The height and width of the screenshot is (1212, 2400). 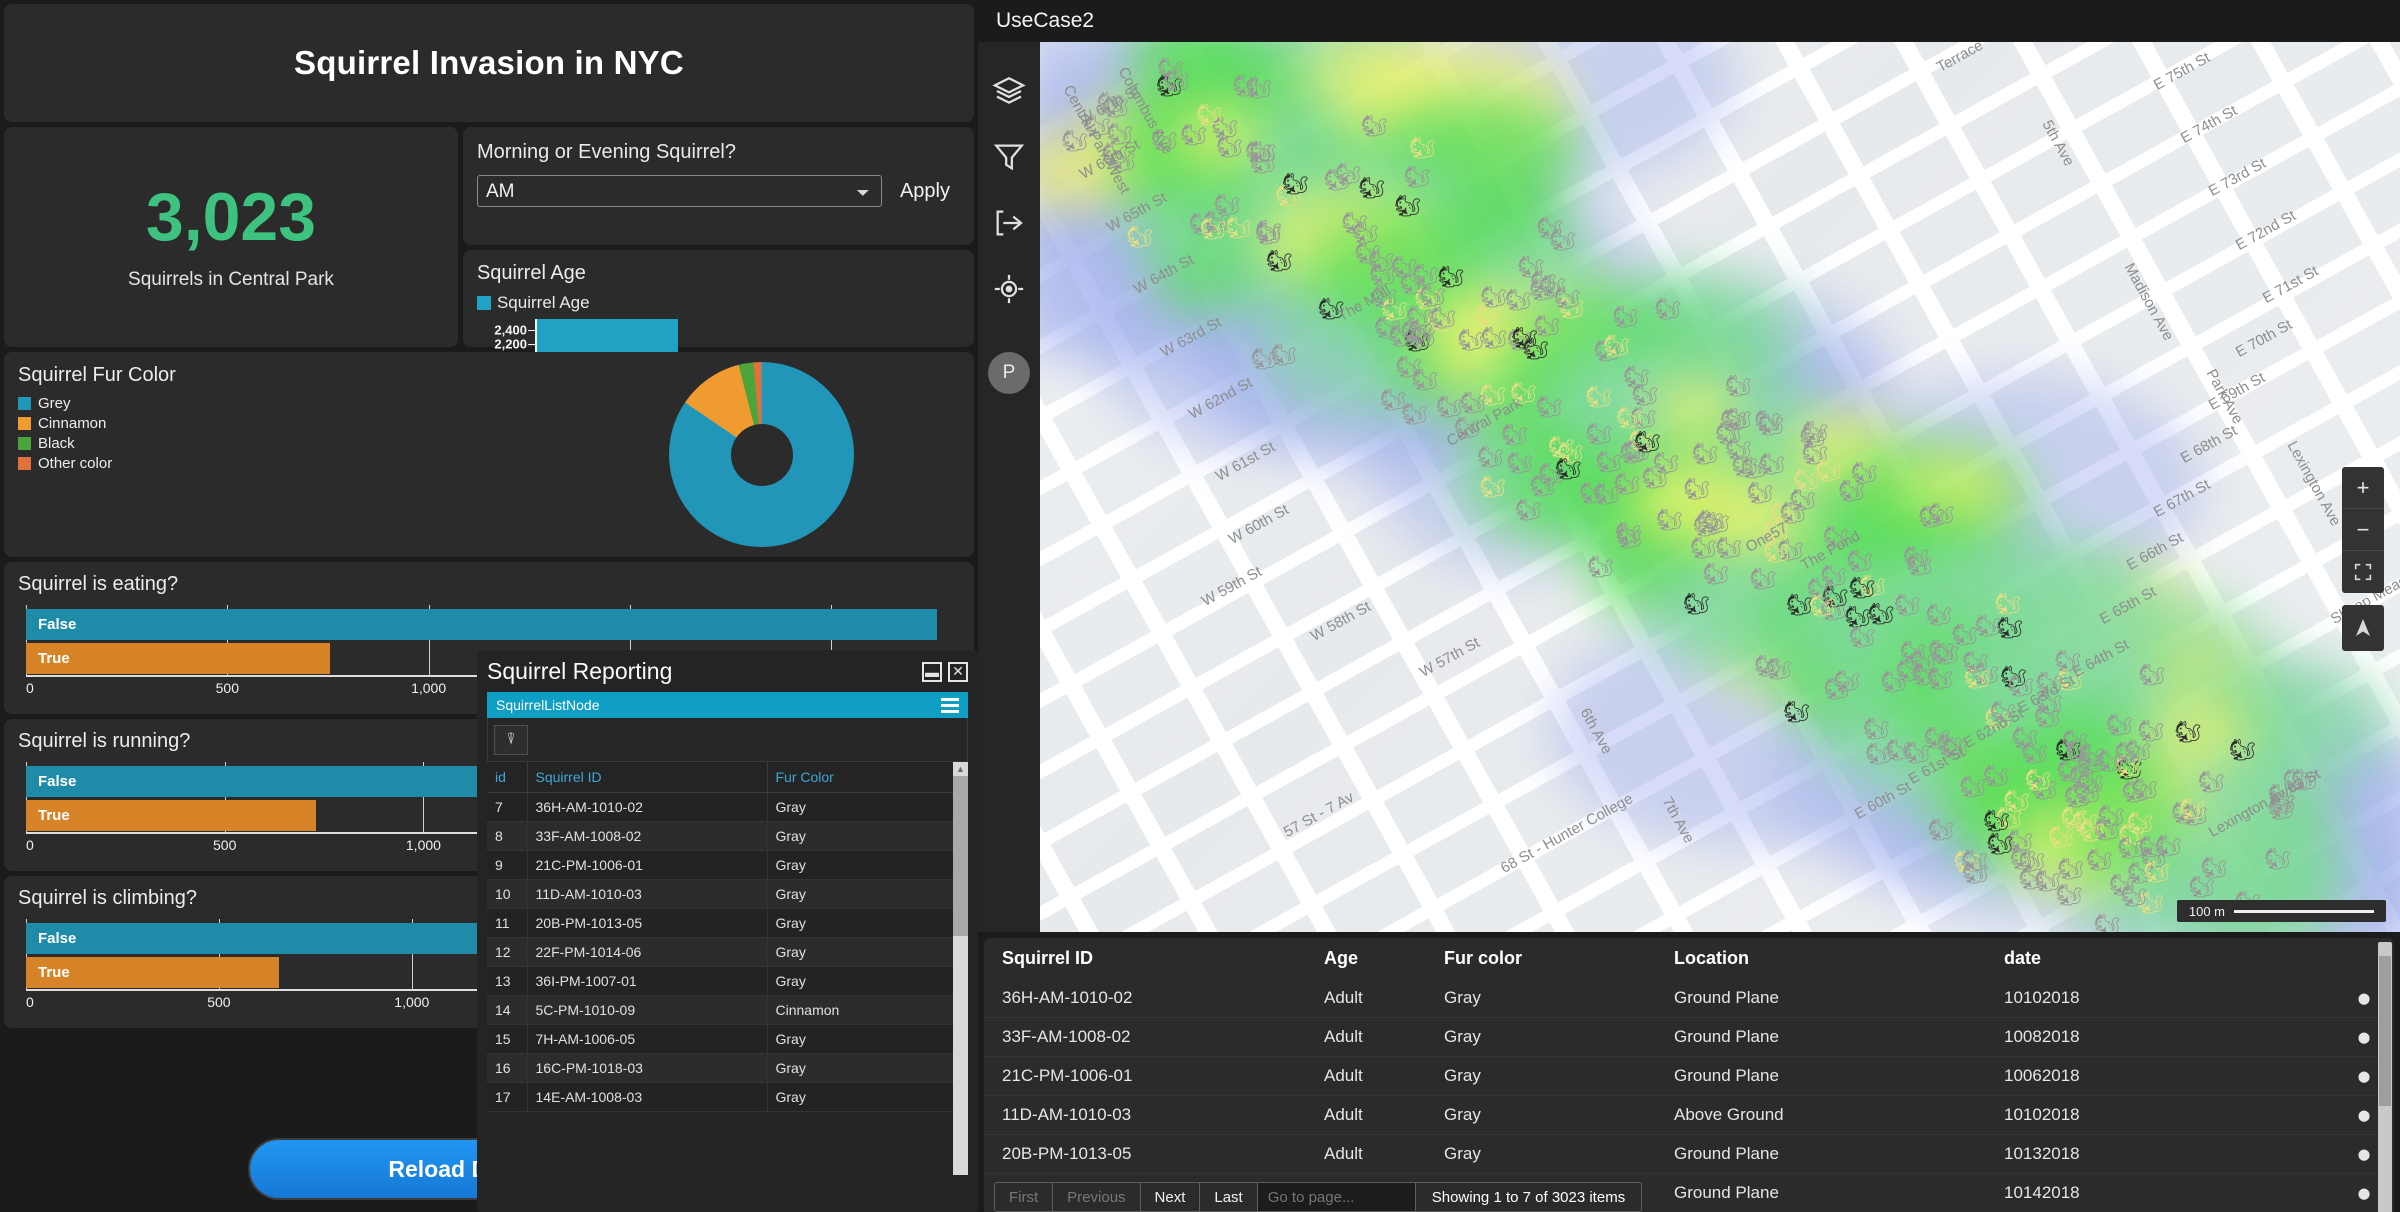 What do you see at coordinates (960, 968) in the screenshot?
I see `vertical-scrollbar: ▲` at bounding box center [960, 968].